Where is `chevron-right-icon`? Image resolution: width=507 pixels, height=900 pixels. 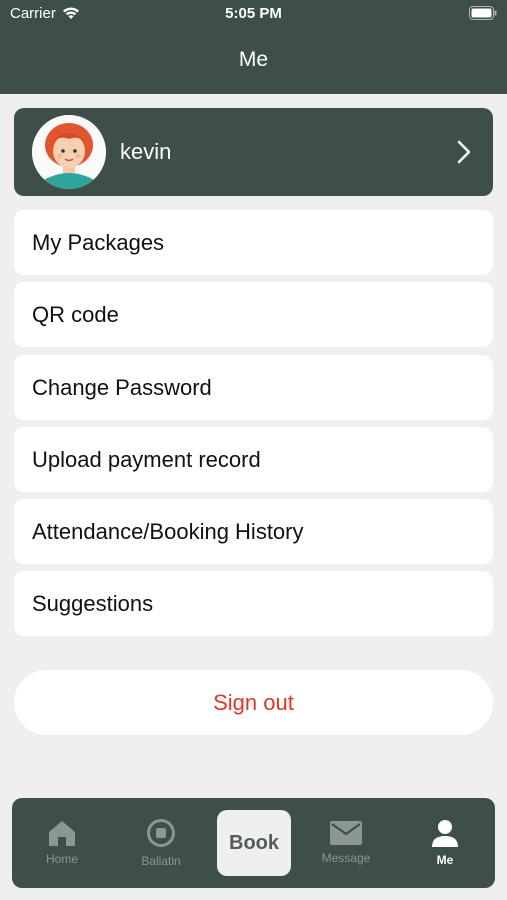
chevron-right-icon is located at coordinates (464, 152).